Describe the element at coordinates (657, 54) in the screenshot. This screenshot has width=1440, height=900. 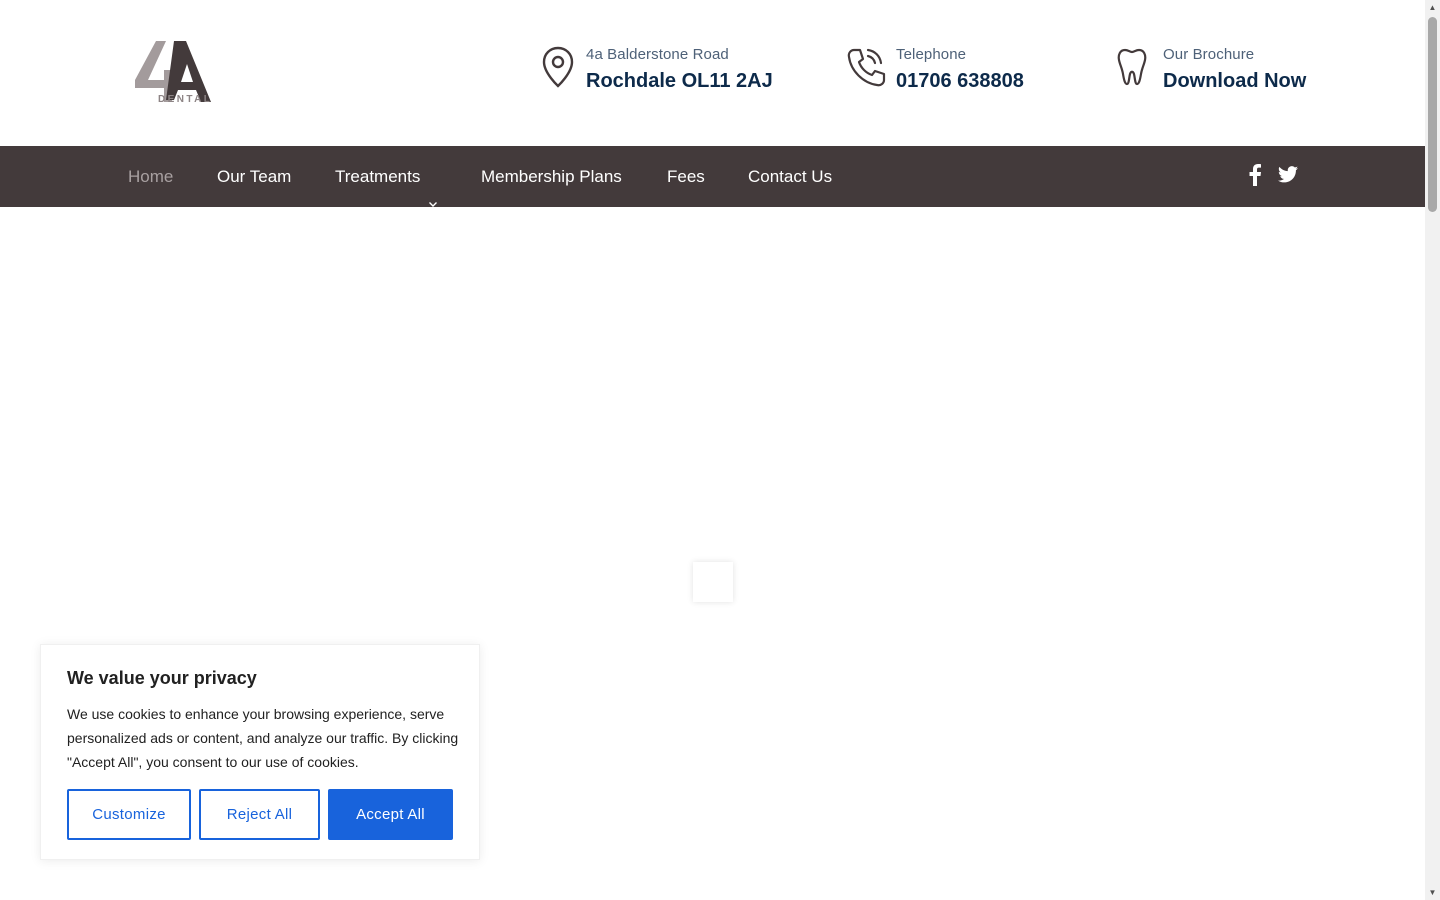
I see `address-line: 4a Balderstone Road` at that location.